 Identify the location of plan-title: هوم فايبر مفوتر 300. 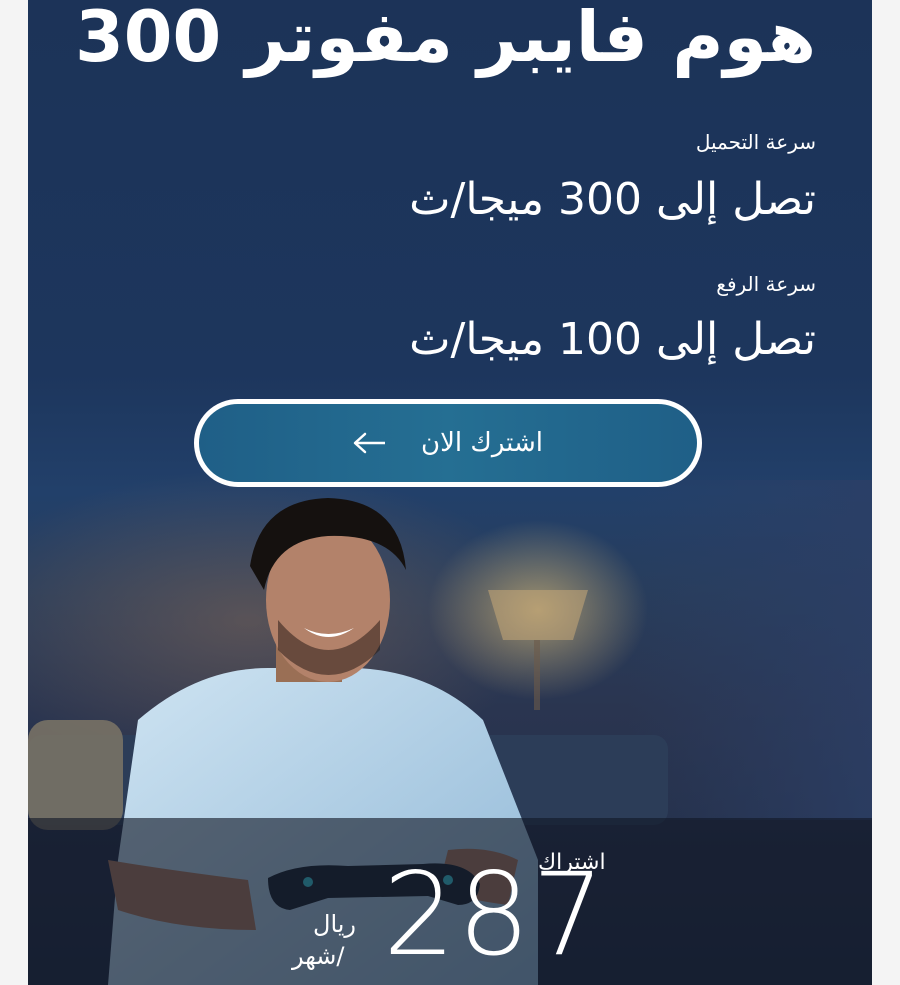
(445, 39).